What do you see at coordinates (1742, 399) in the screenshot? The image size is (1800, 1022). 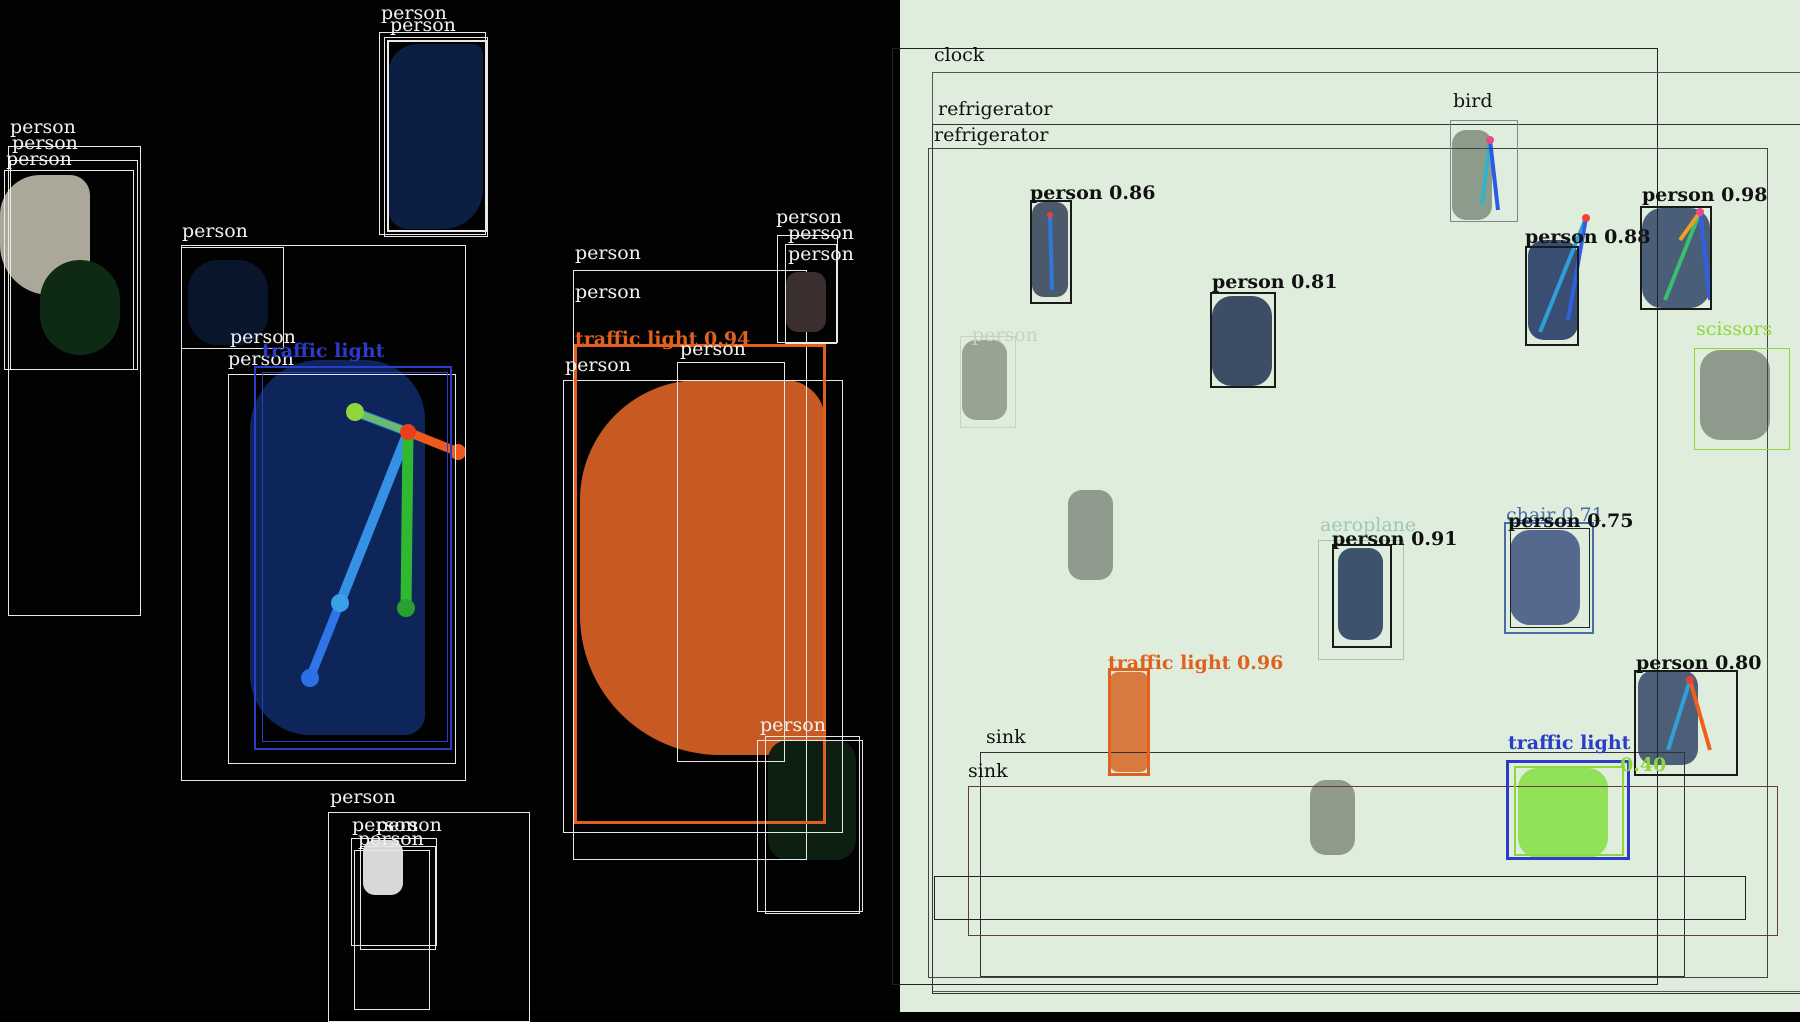 I see `bbox-scissors` at bounding box center [1742, 399].